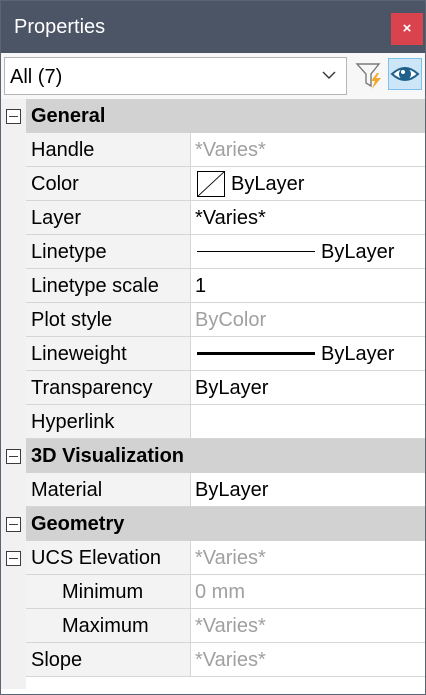 This screenshot has width=426, height=695. I want to click on property-name-text: Maximum, so click(105, 626).